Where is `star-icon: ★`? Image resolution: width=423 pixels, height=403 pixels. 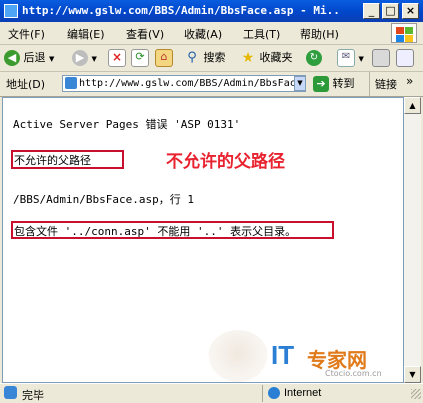 star-icon: ★ is located at coordinates (248, 58).